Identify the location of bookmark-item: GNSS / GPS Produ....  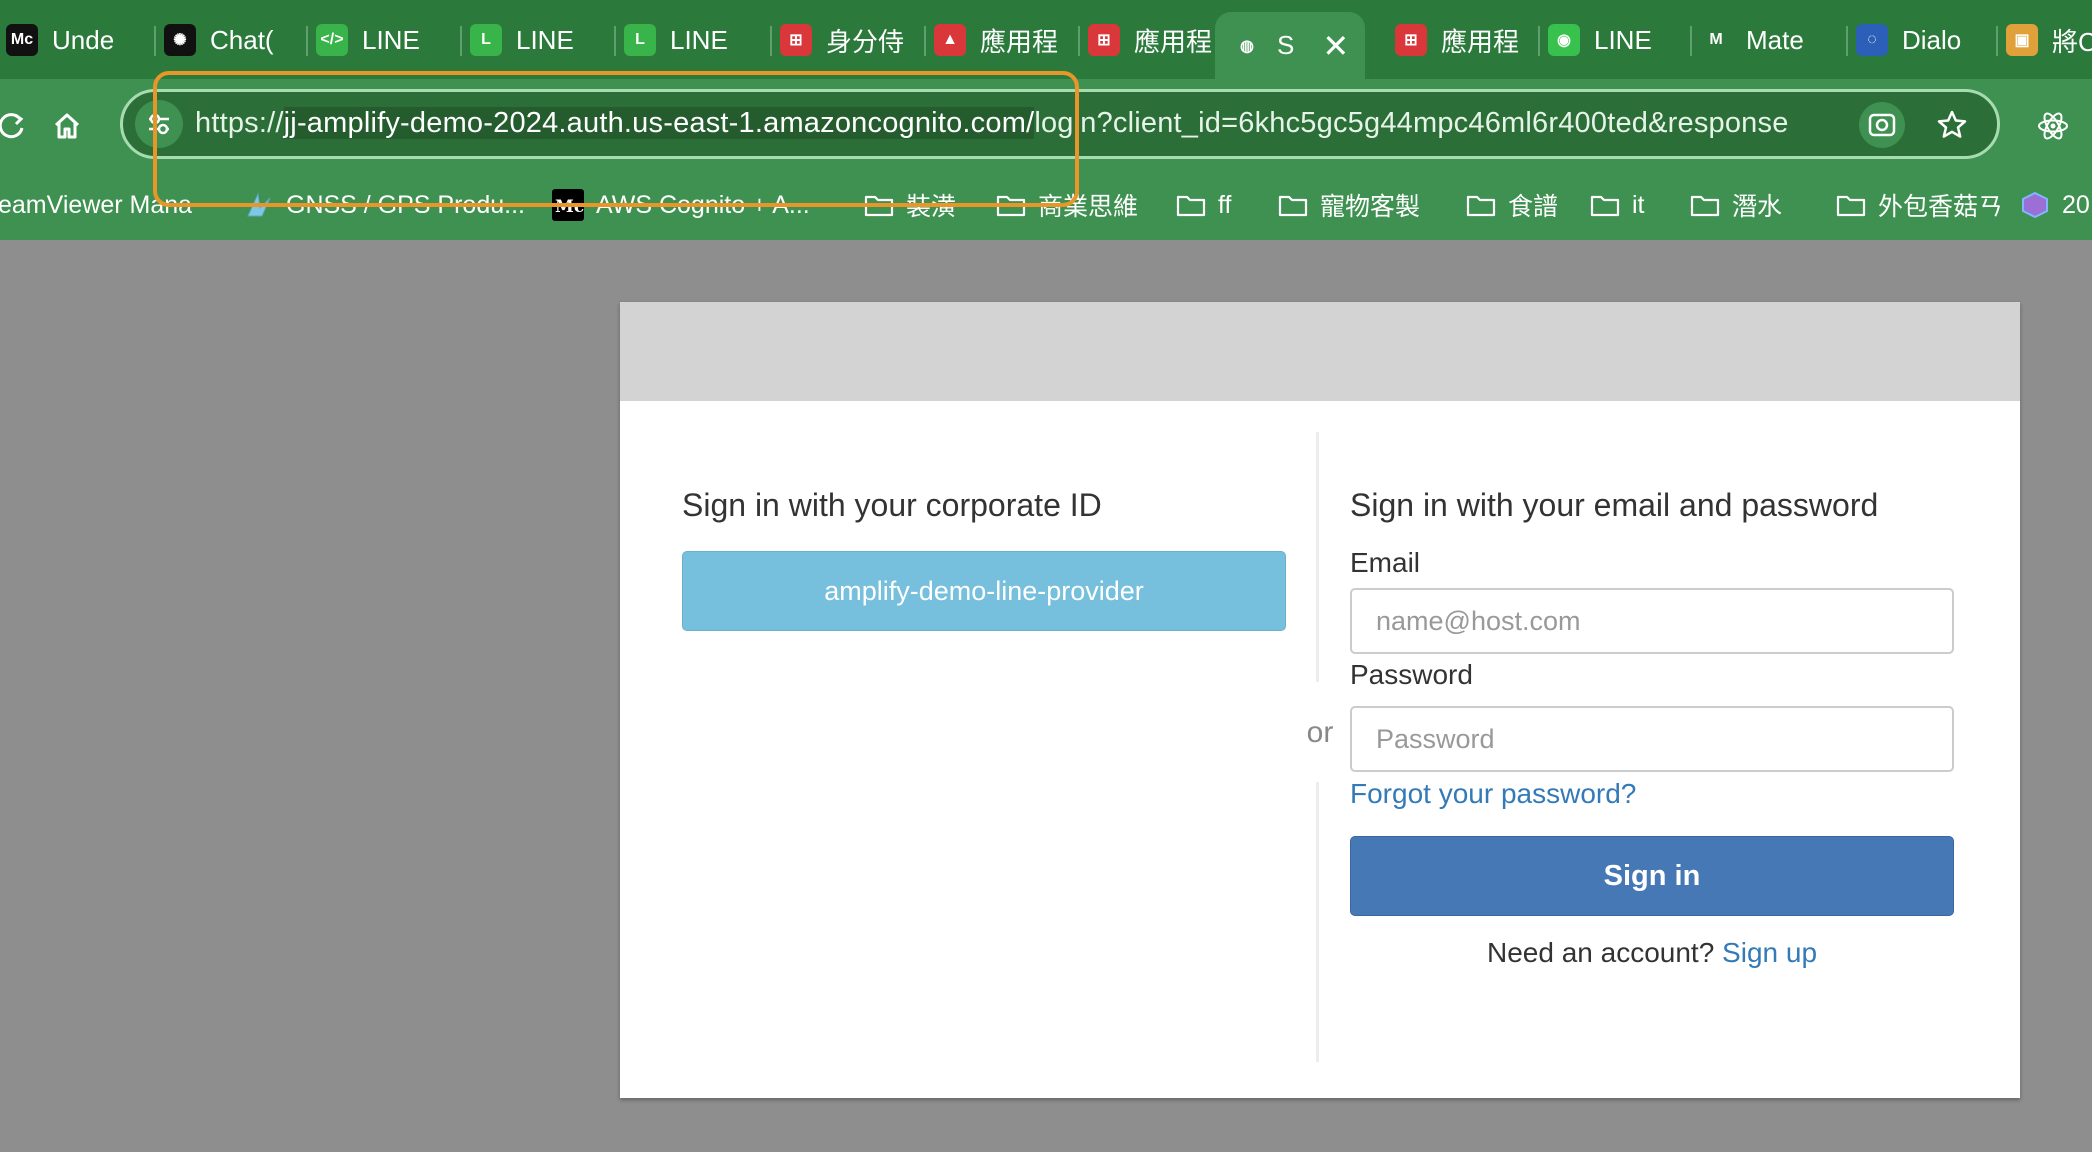
(384, 205).